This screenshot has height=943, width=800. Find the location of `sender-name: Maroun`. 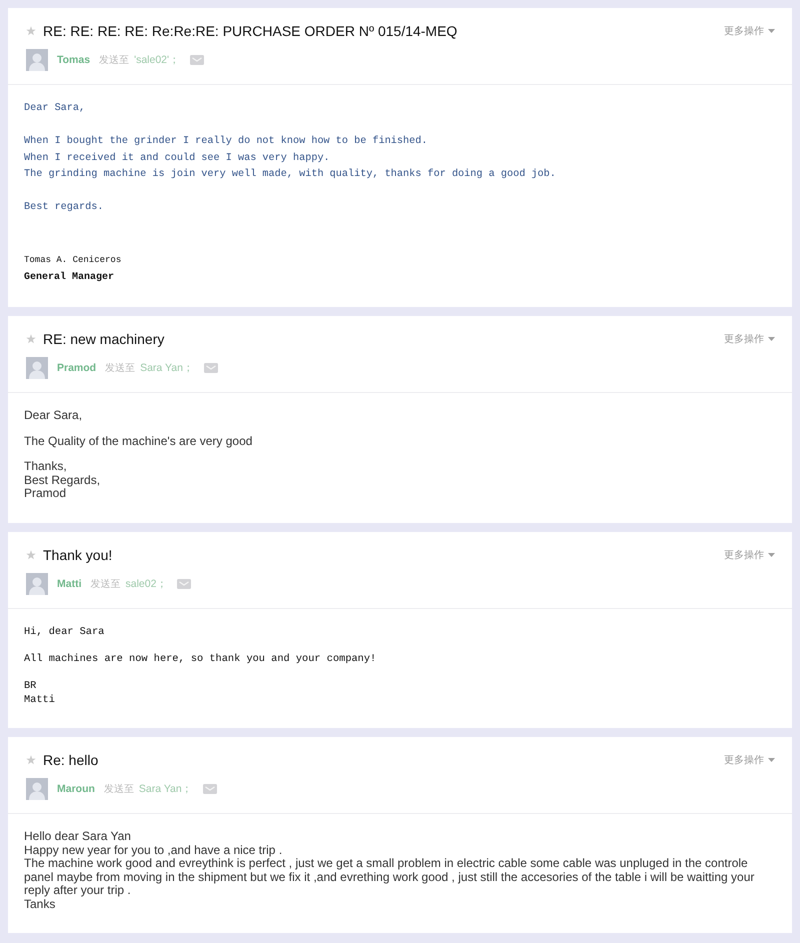

sender-name: Maroun is located at coordinates (76, 789).